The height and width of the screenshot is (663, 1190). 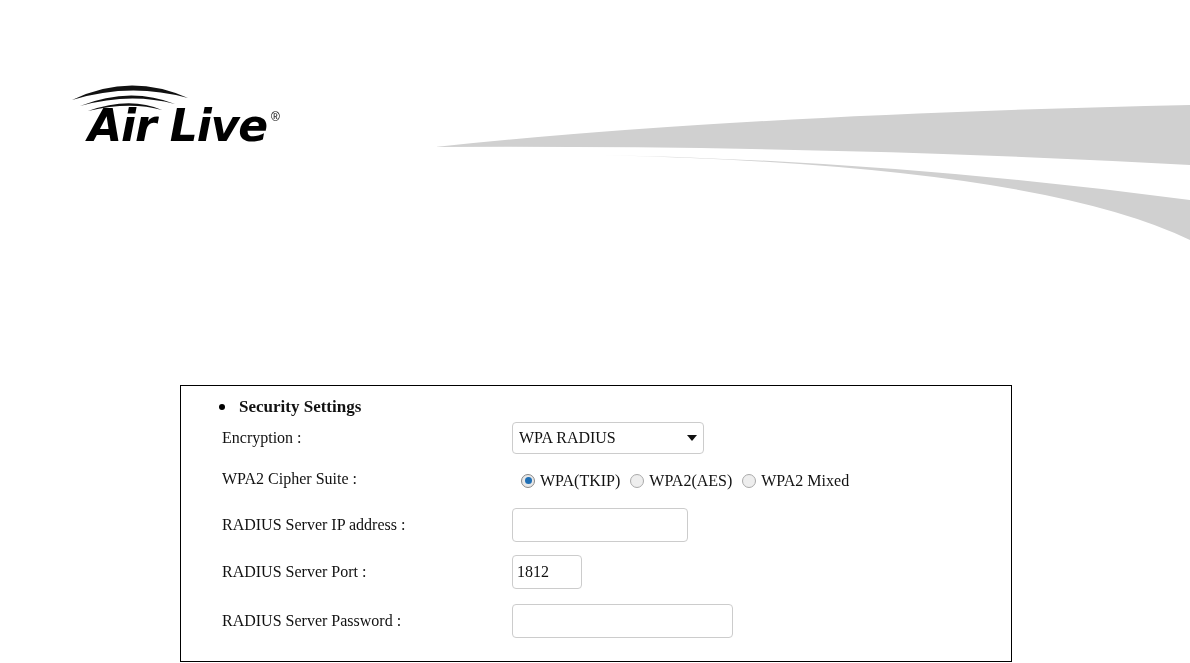 I want to click on radio-label: WPA(TKIP), so click(x=580, y=481).